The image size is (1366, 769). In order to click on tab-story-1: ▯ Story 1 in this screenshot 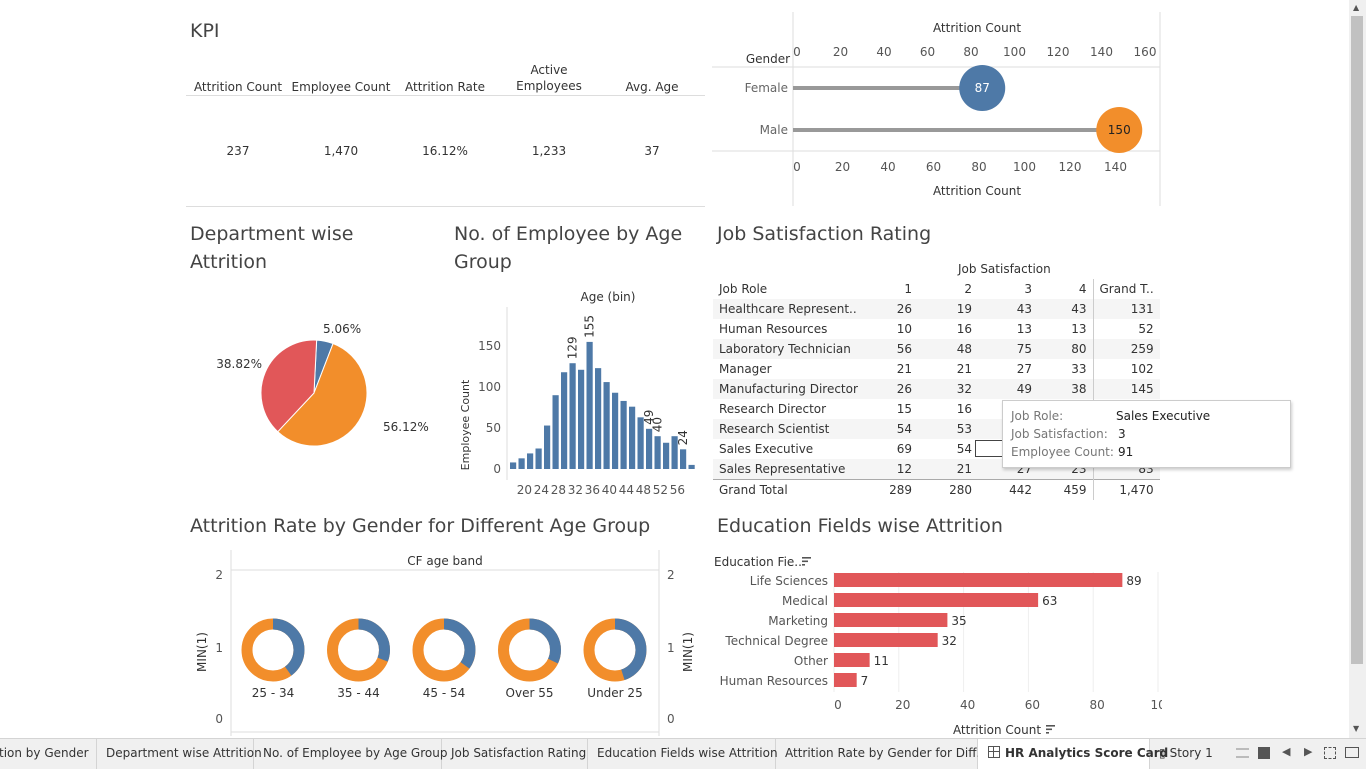, I will do `click(1188, 754)`.